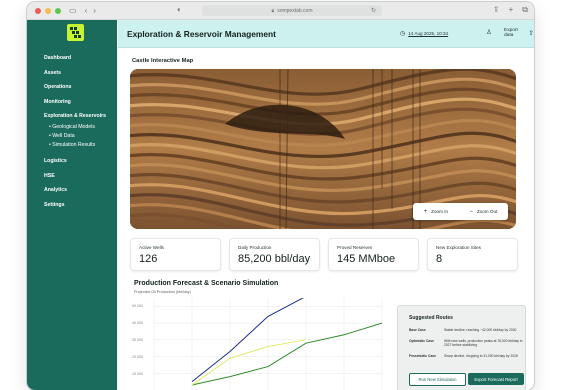  What do you see at coordinates (79, 61) in the screenshot?
I see `sidebar-item-dashboard: Dashboard` at bounding box center [79, 61].